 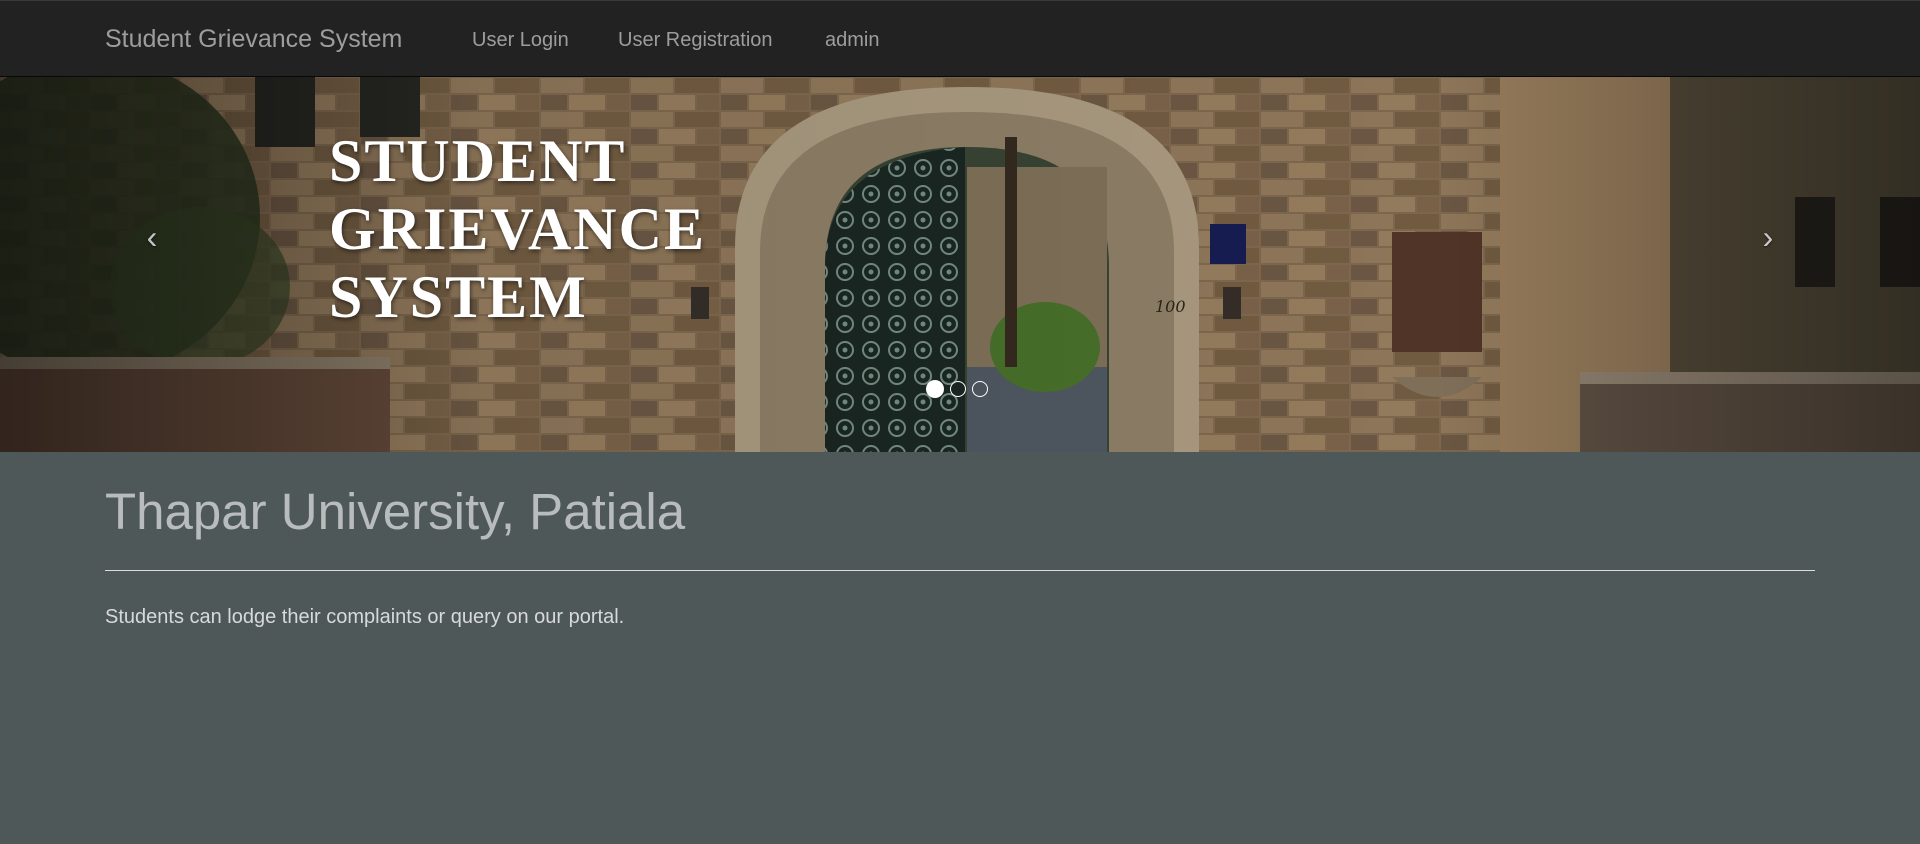 What do you see at coordinates (1768, 237) in the screenshot?
I see `carousel-next-icon: ›` at bounding box center [1768, 237].